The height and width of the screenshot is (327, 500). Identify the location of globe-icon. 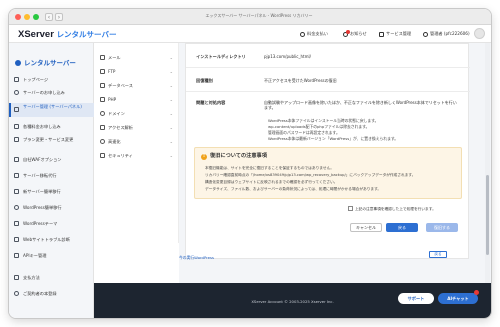
(102, 113).